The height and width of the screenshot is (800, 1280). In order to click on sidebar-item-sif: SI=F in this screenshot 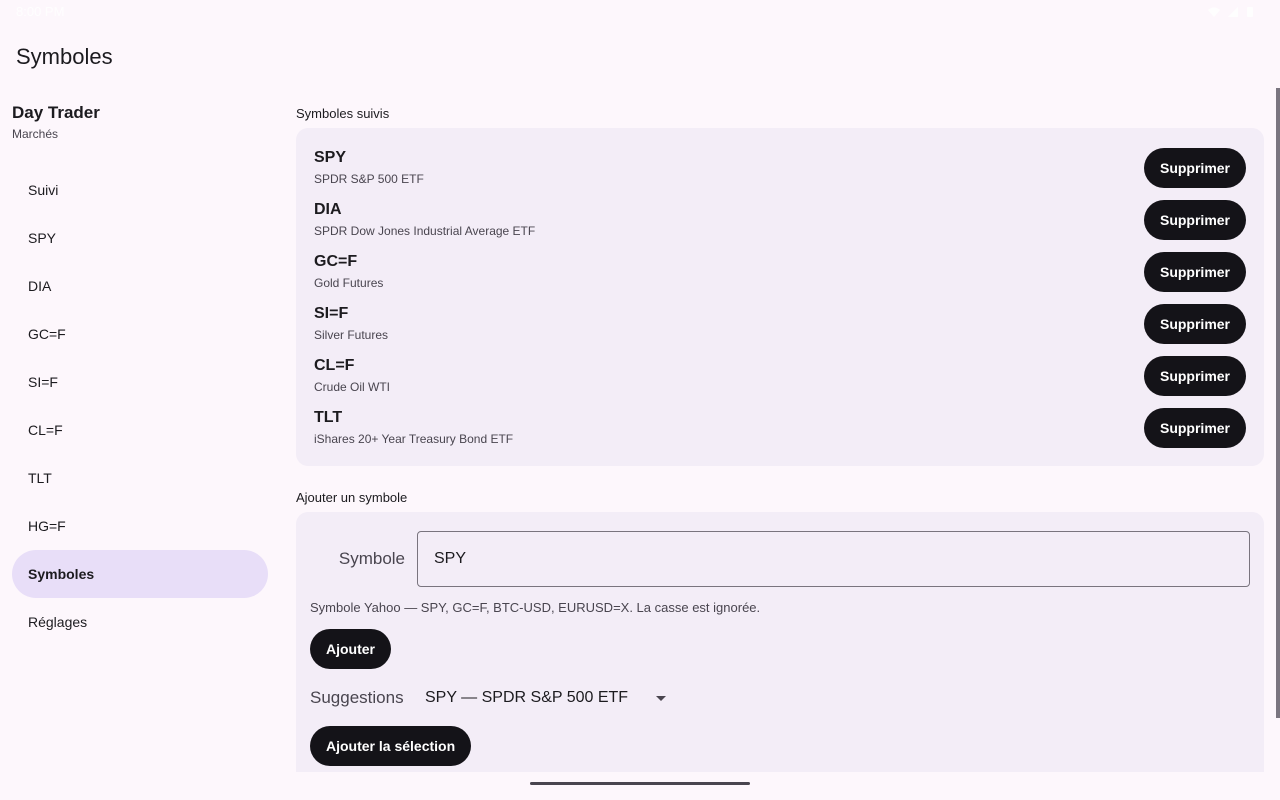, I will do `click(140, 382)`.